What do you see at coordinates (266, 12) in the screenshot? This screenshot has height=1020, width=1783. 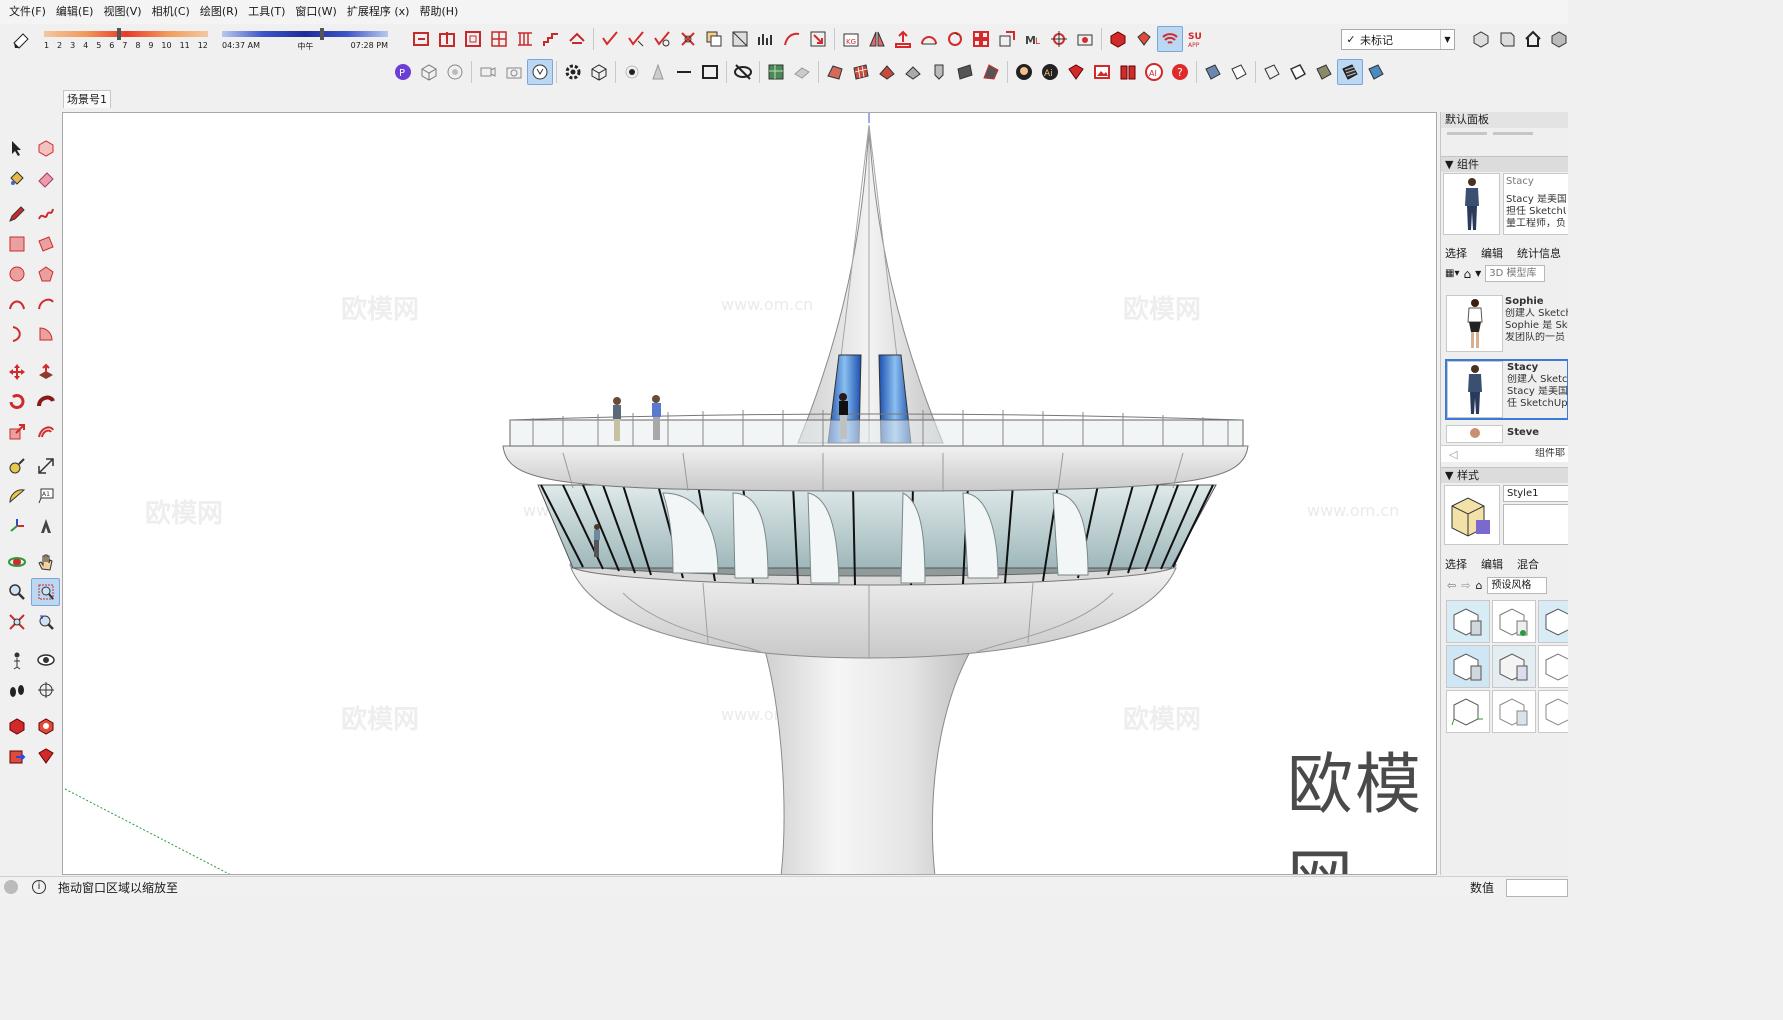 I see `menu-tools: 工具(T)` at bounding box center [266, 12].